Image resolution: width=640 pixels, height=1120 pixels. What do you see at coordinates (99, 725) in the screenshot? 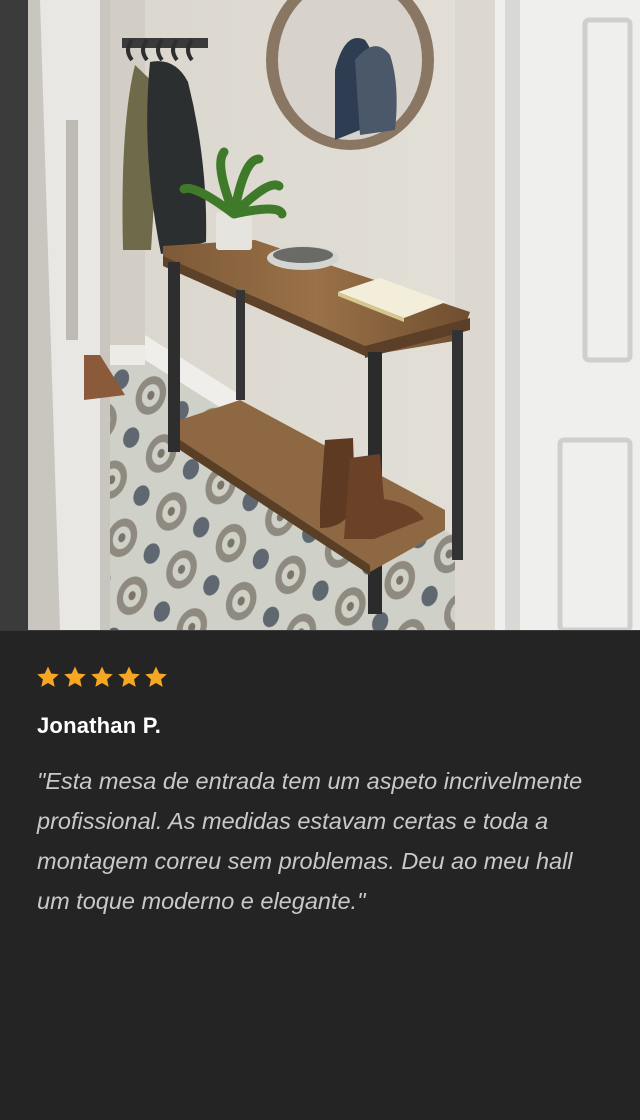
I see `reviewer-name: Jonathan P.` at bounding box center [99, 725].